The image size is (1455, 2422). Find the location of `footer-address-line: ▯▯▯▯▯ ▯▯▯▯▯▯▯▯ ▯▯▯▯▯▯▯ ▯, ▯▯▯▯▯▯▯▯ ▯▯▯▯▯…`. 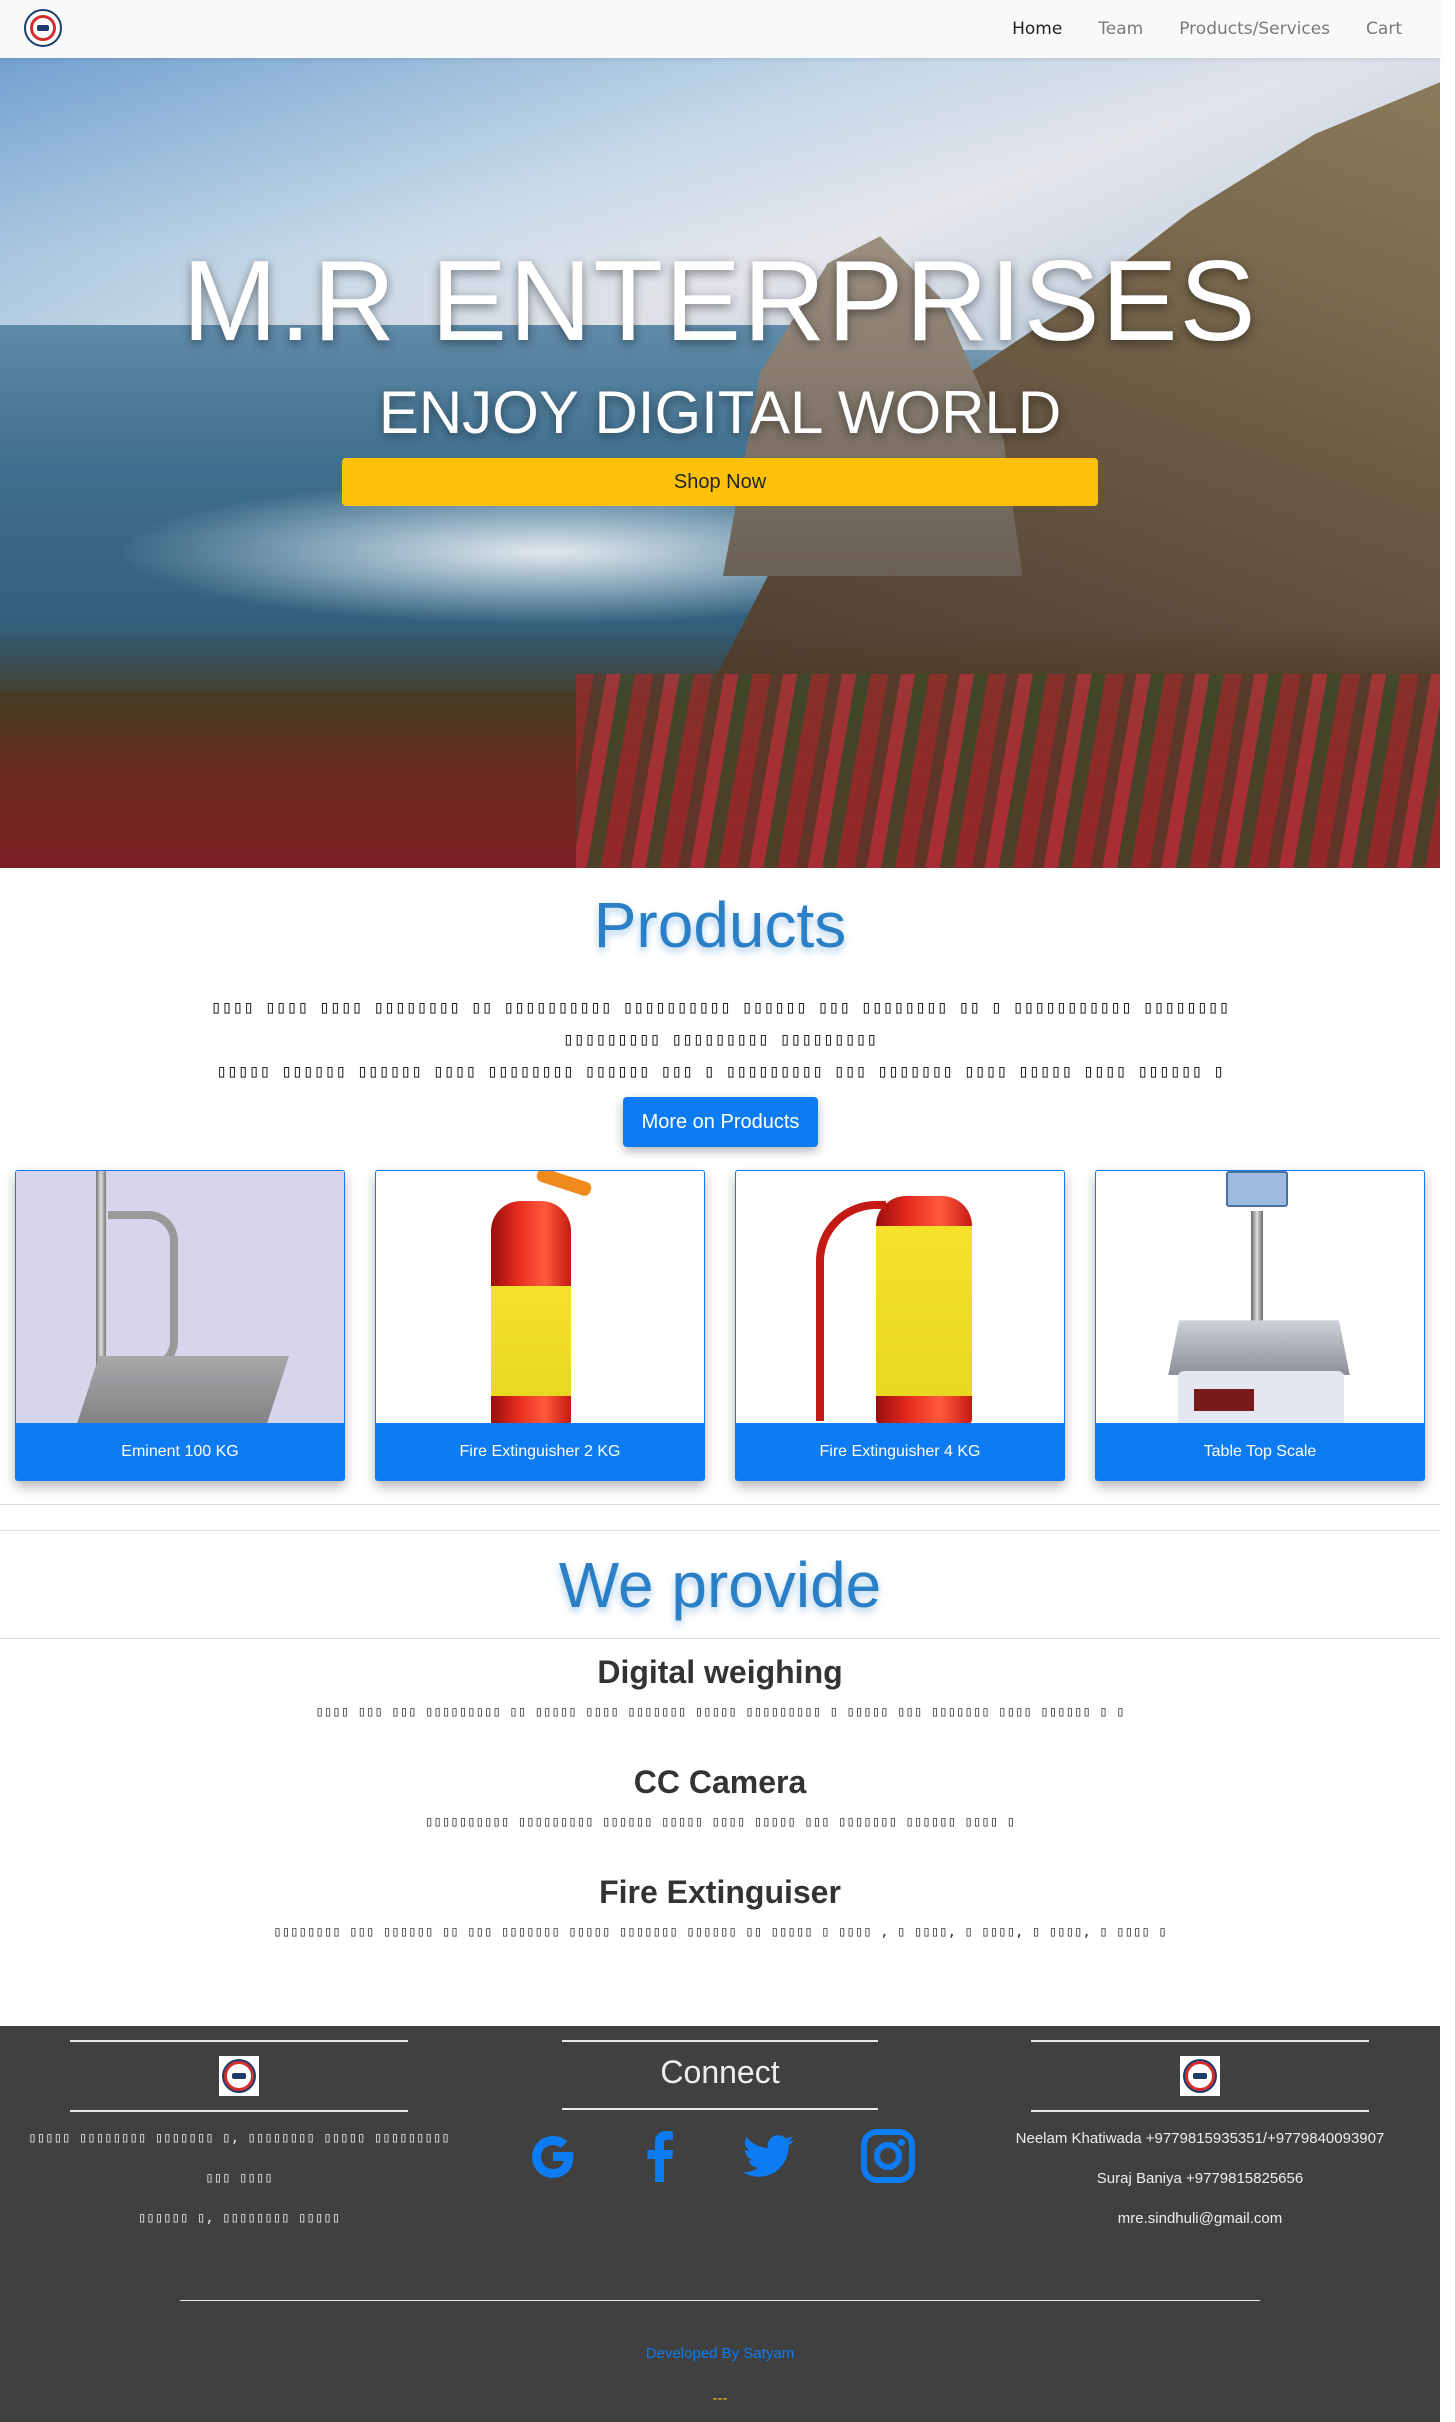

footer-address-line: ▯▯▯▯▯ ▯▯▯▯▯▯▯▯ ▯▯▯▯▯▯▯ ▯, ▯▯▯▯▯▯▯▯ ▯▯▯▯▯… is located at coordinates (239, 2158).